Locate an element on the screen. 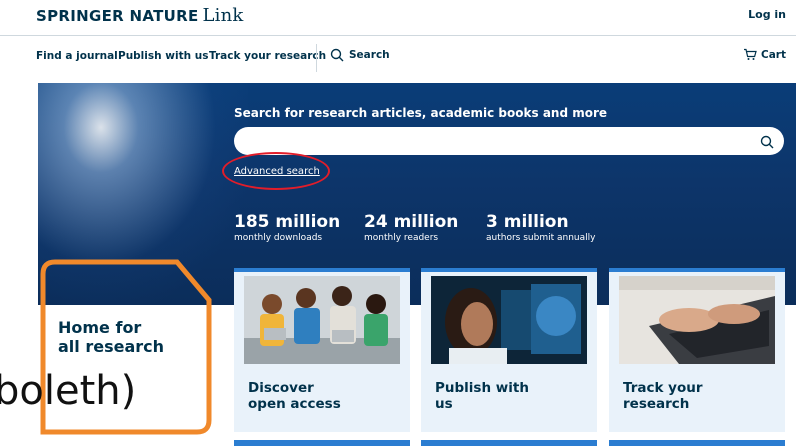  card-title: Publish with us is located at coordinates (482, 396).